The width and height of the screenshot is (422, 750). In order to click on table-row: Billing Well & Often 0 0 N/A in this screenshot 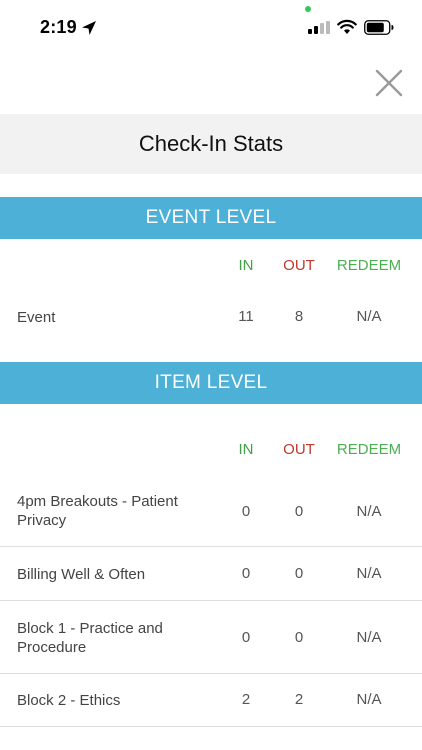, I will do `click(211, 575)`.